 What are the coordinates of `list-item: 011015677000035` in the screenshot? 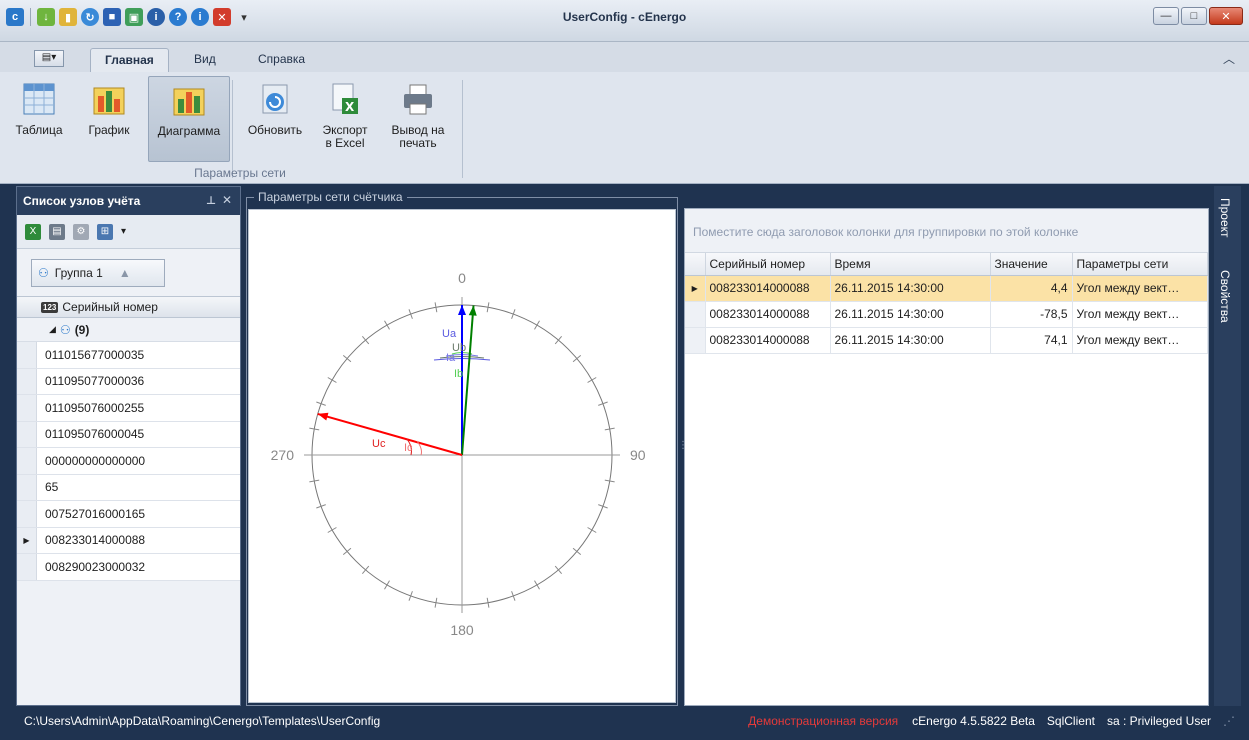 It's located at (128, 355).